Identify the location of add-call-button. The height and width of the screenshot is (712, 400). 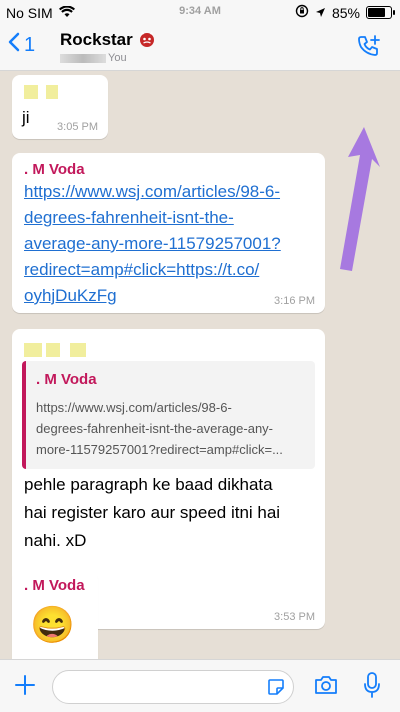
(369, 49).